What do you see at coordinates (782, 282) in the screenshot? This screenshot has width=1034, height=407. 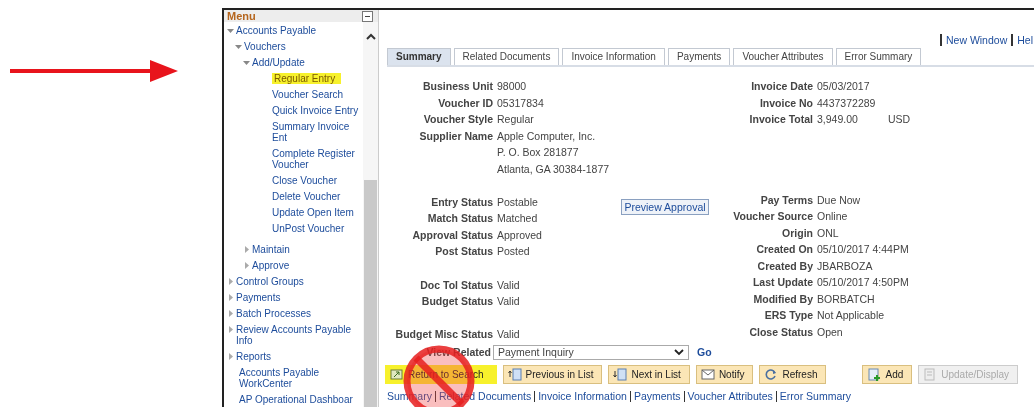 I see `field-label: Last Update` at bounding box center [782, 282].